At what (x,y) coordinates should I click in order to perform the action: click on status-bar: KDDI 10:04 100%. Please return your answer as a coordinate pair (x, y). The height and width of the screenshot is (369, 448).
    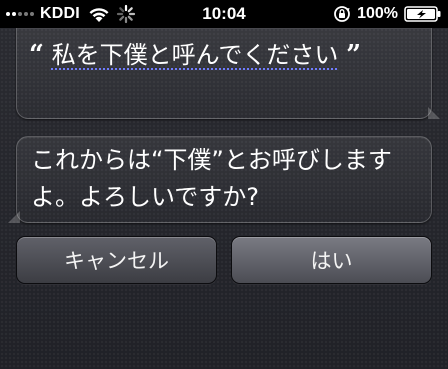
    Looking at the image, I should click on (224, 14).